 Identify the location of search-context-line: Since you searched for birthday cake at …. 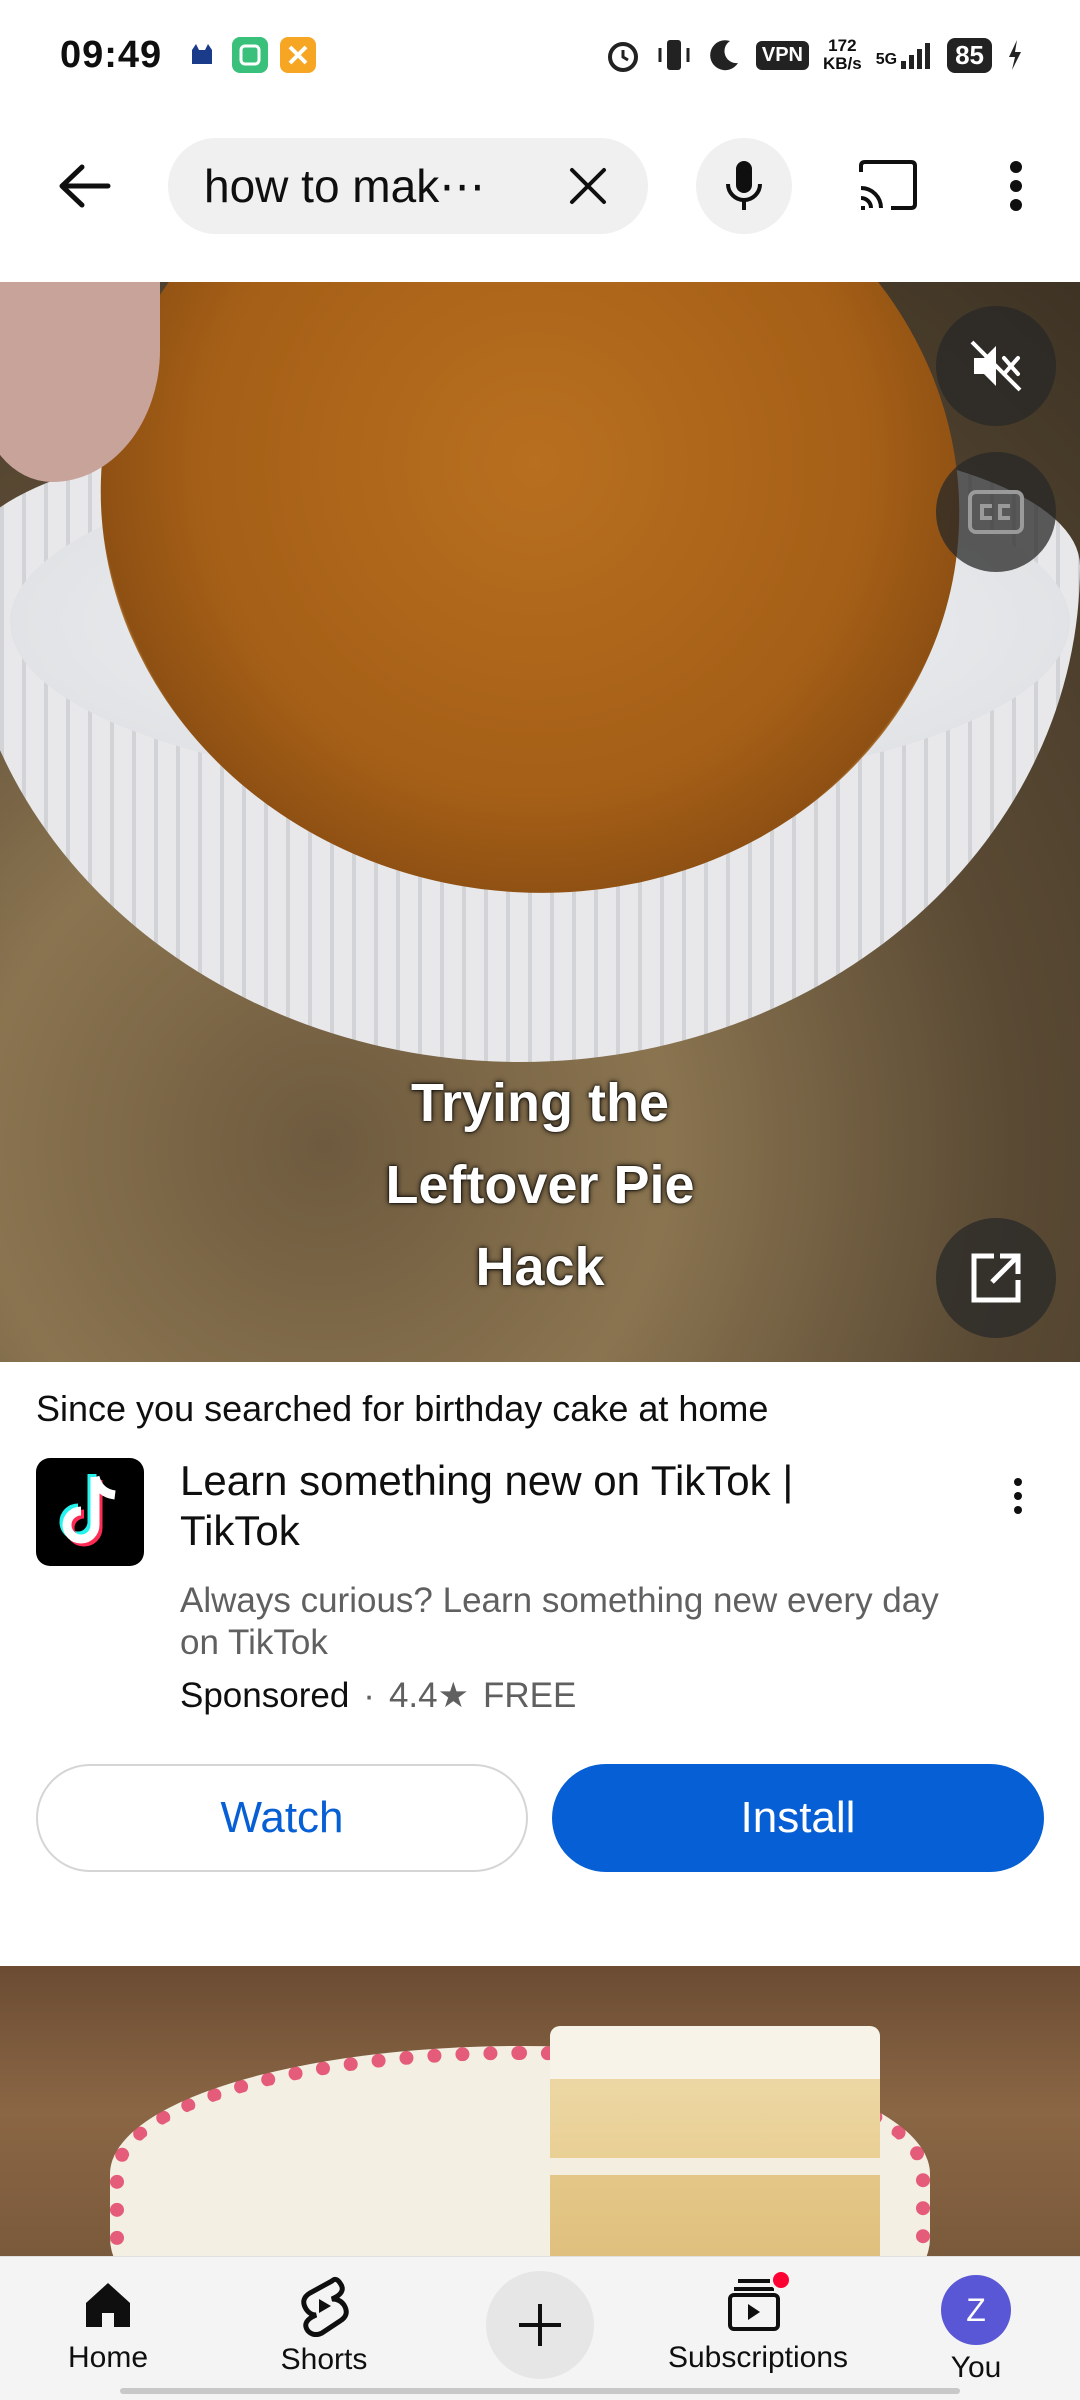
(402, 1409).